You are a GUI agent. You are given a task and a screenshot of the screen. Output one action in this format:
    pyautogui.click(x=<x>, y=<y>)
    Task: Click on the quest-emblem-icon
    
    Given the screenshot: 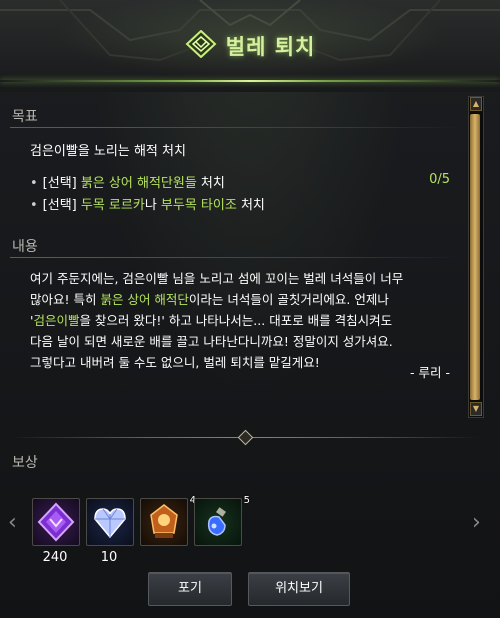 What is the action you would take?
    pyautogui.click(x=201, y=45)
    